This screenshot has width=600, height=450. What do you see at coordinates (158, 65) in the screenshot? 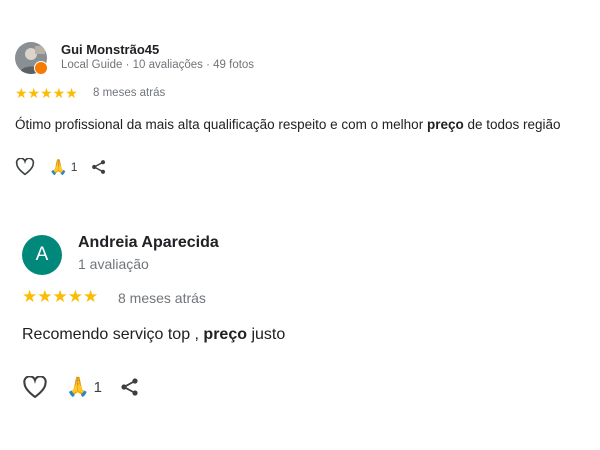
I see `reviewer-meta: Local Guide · 10 avaliações · 49 fotos` at bounding box center [158, 65].